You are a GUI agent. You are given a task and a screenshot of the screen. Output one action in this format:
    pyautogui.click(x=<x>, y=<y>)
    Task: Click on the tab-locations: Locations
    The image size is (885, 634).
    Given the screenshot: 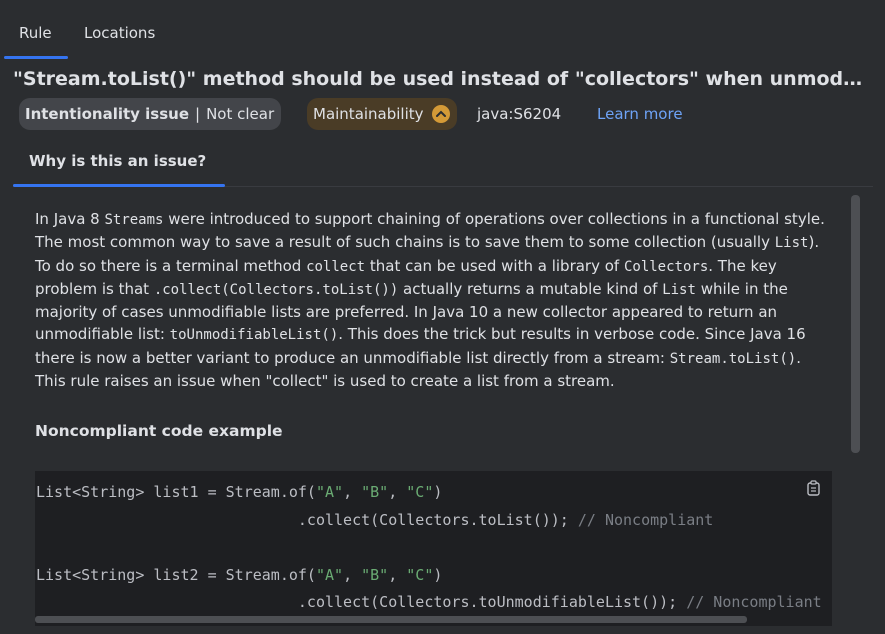 What is the action you would take?
    pyautogui.click(x=119, y=33)
    